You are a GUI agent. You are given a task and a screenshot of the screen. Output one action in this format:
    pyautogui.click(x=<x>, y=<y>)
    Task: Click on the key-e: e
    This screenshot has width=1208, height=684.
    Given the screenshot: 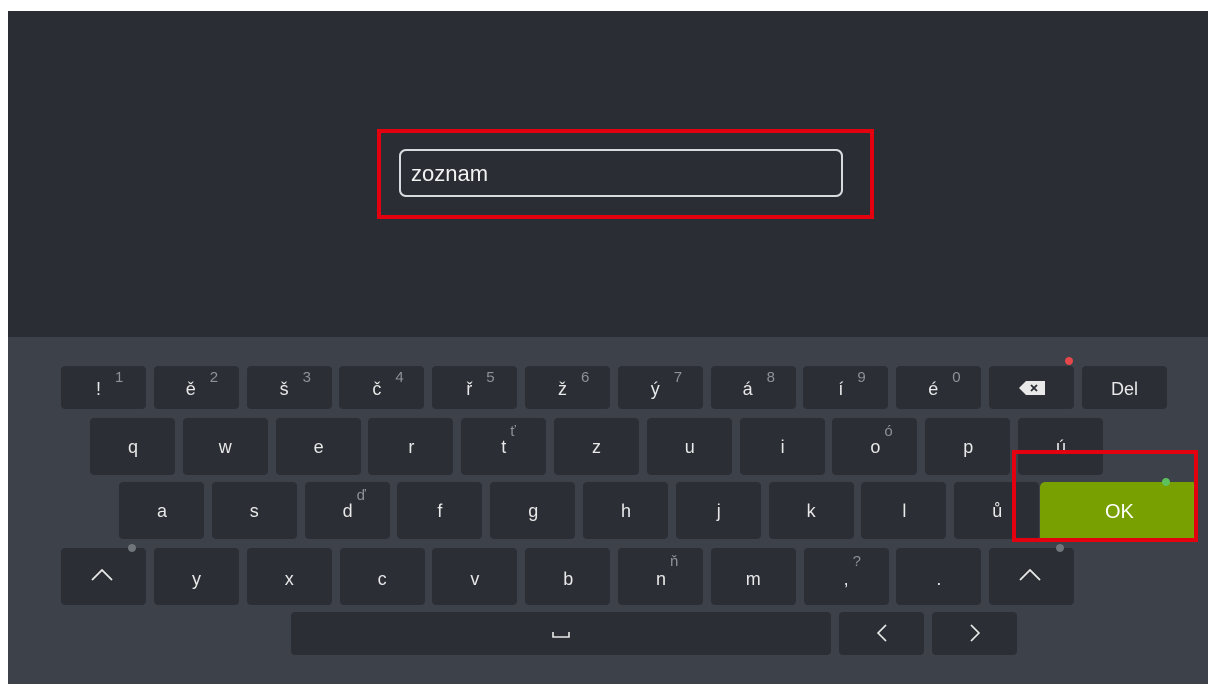 What is the action you would take?
    pyautogui.click(x=318, y=446)
    